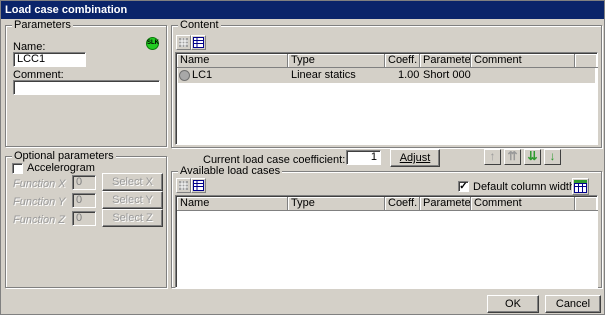  Describe the element at coordinates (17, 168) in the screenshot. I see `accelerogram-checkbox` at that location.